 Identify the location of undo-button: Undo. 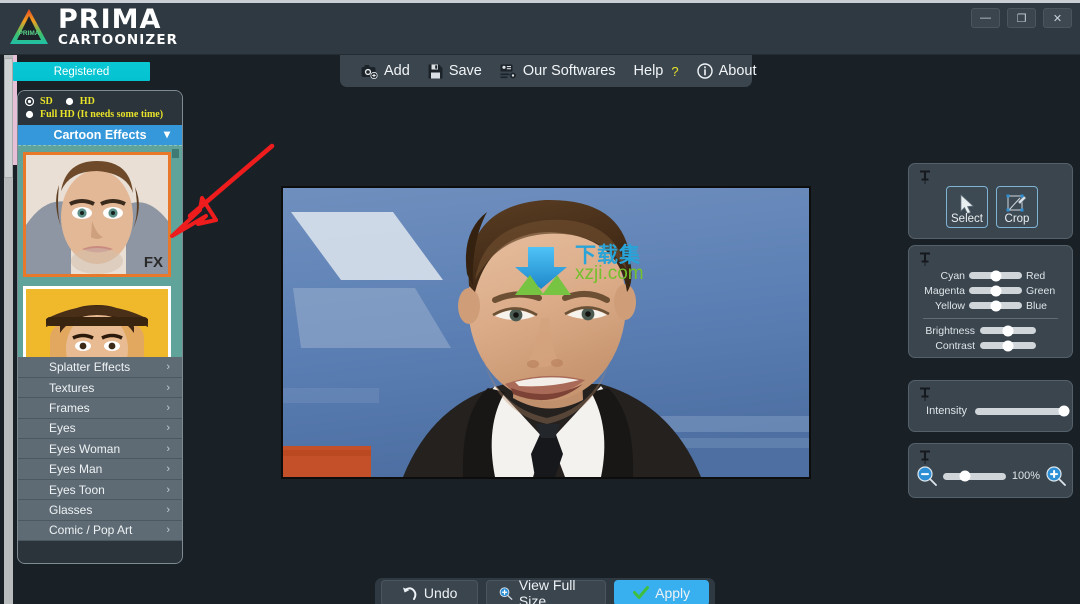
(430, 592).